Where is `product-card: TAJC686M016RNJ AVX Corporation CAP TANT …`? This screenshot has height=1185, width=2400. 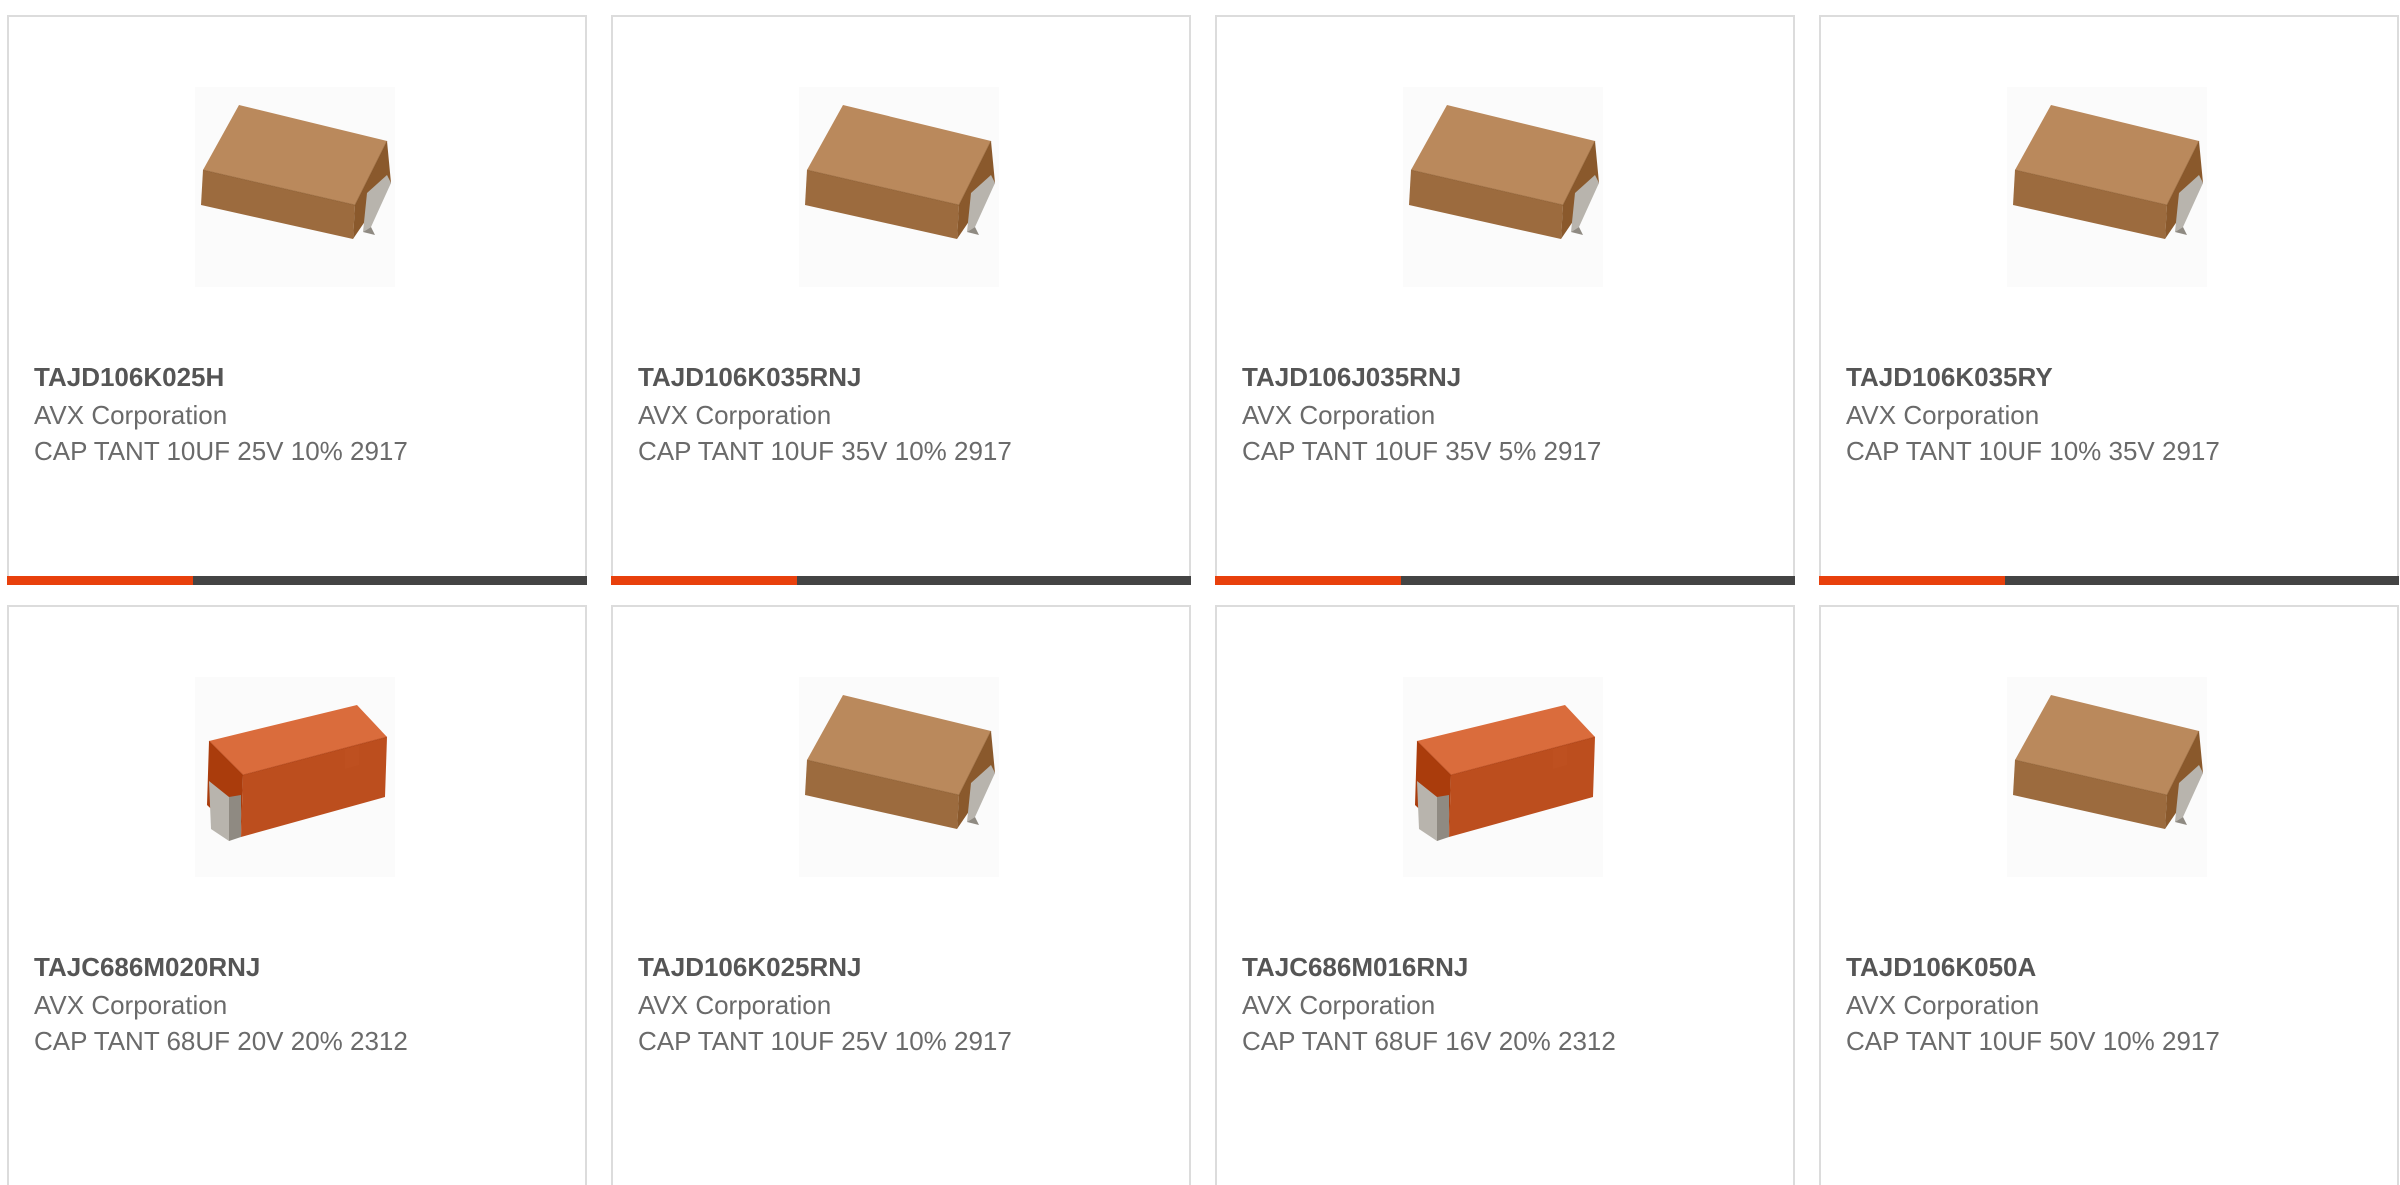 product-card: TAJC686M016RNJ AVX Corporation CAP TANT … is located at coordinates (1505, 895).